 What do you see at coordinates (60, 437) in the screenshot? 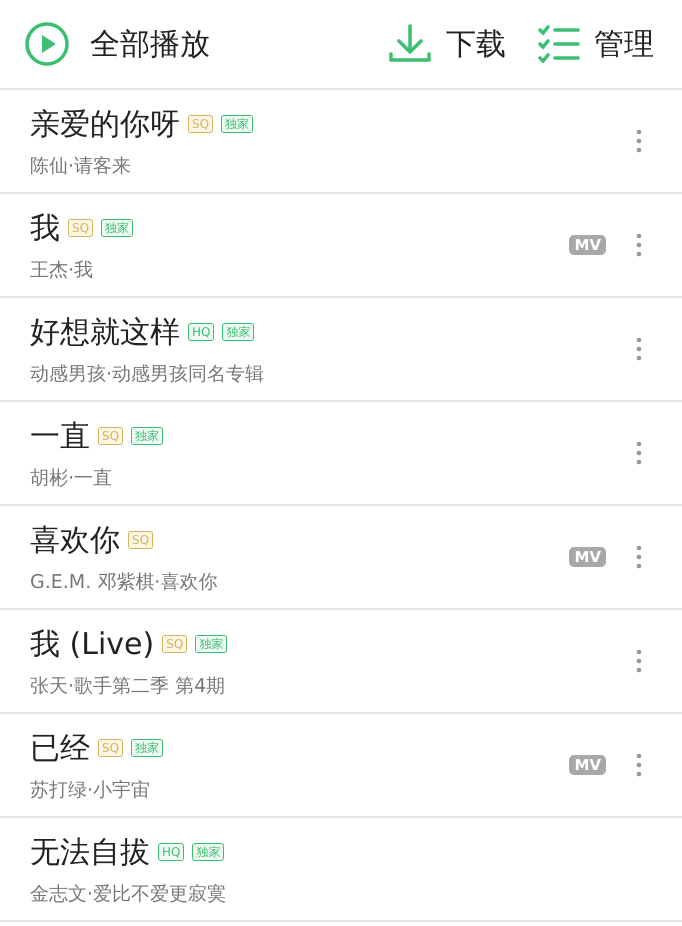
I see `song-title: 一直` at bounding box center [60, 437].